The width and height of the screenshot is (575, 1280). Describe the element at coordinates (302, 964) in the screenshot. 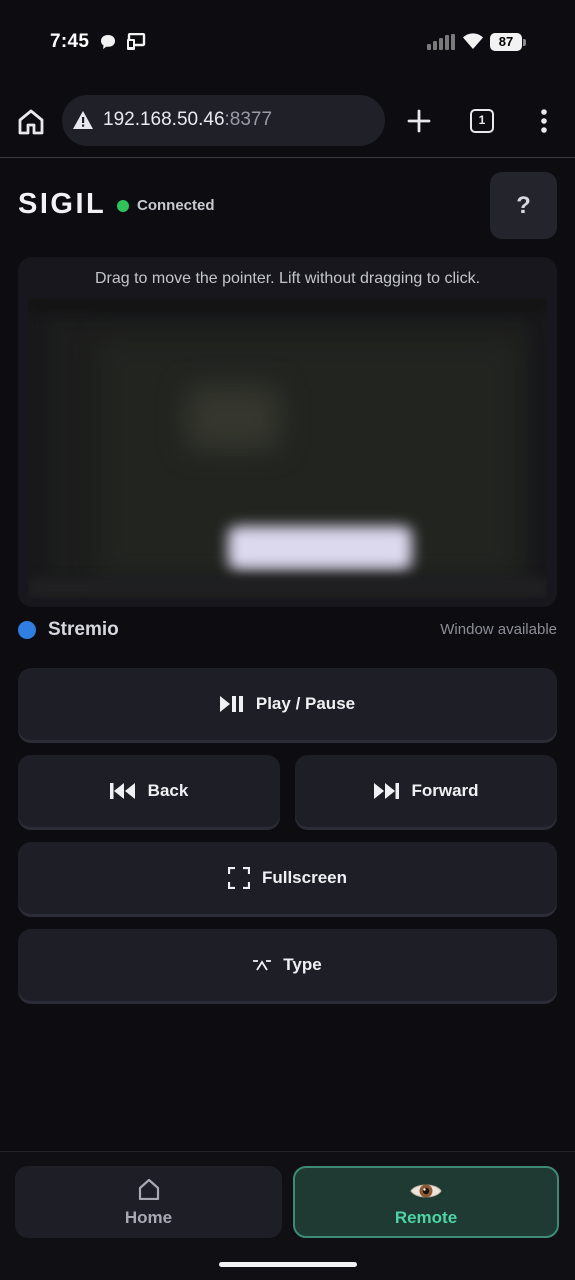

I see `type-label: Type` at that location.